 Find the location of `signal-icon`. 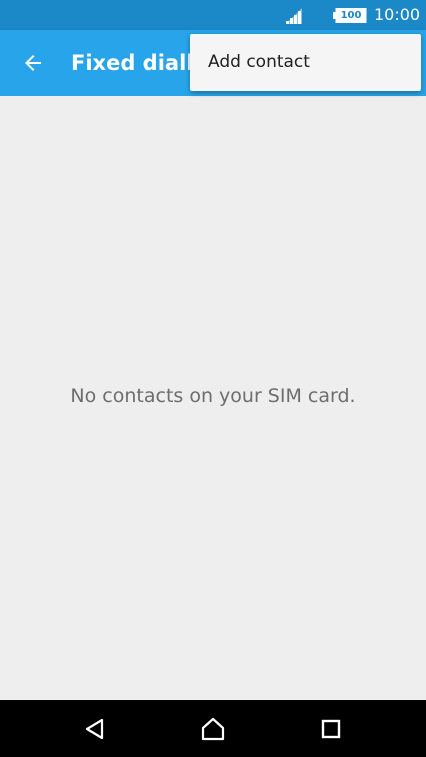

signal-icon is located at coordinates (294, 16).